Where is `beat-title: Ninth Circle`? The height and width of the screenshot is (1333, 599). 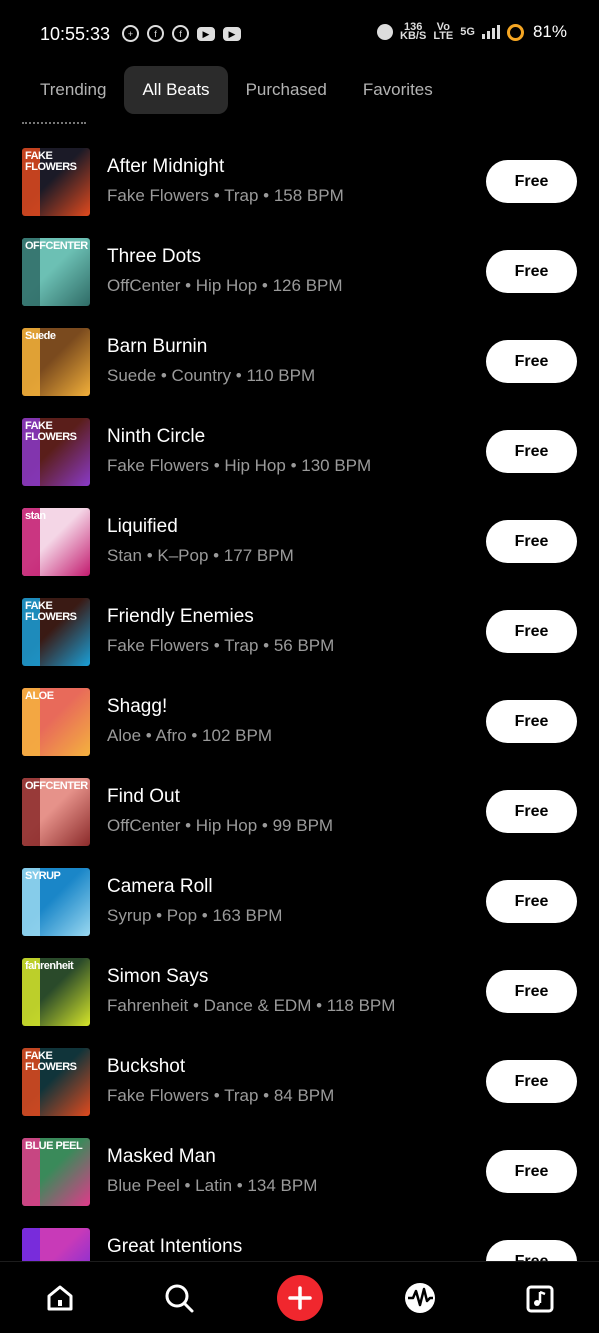 beat-title: Ninth Circle is located at coordinates (156, 436).